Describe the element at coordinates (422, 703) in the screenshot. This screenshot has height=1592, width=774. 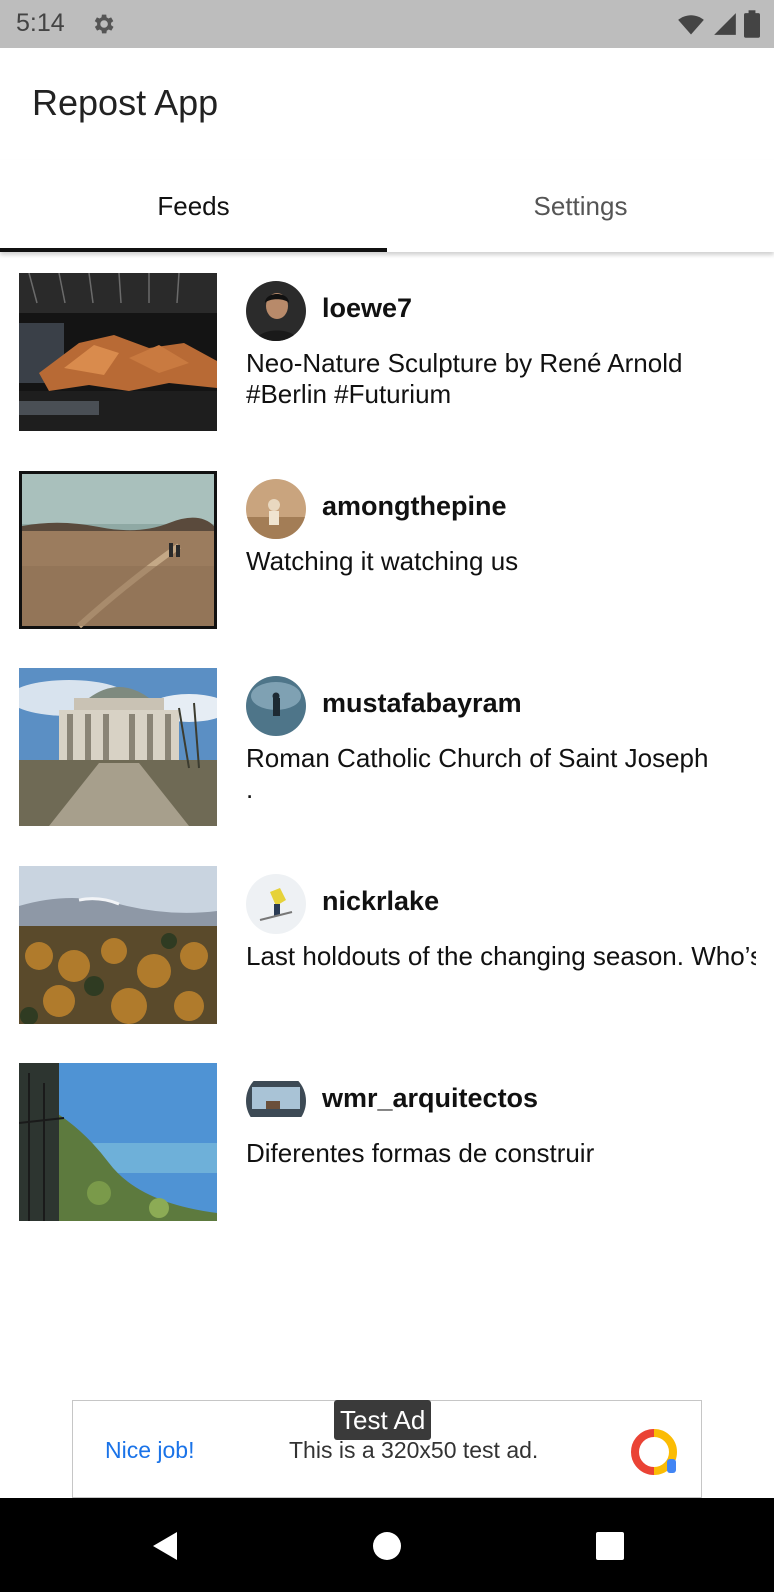
I see `post-username: mustafabayram` at that location.